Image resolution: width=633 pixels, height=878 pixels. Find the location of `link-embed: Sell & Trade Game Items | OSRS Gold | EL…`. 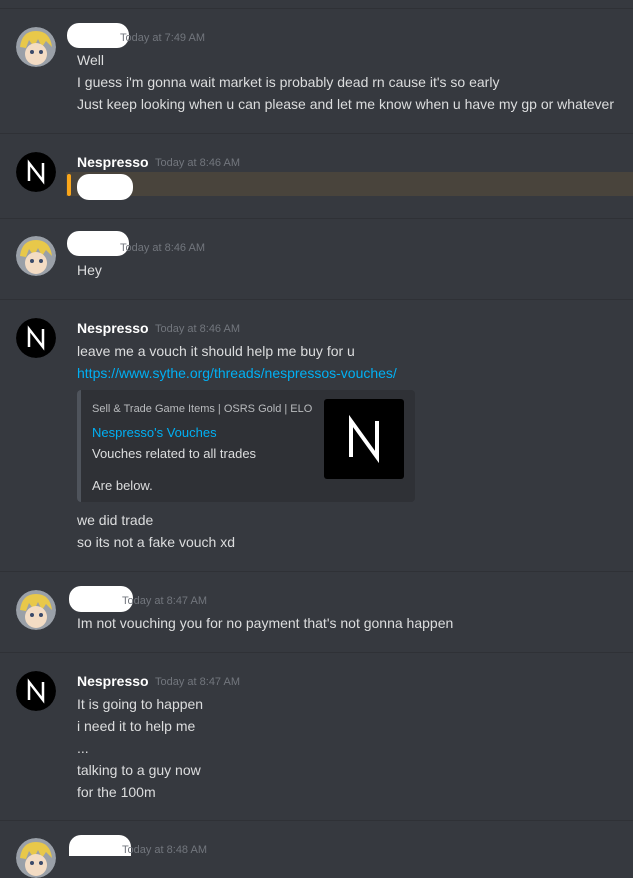

link-embed: Sell & Trade Game Items | OSRS Gold | EL… is located at coordinates (246, 446).